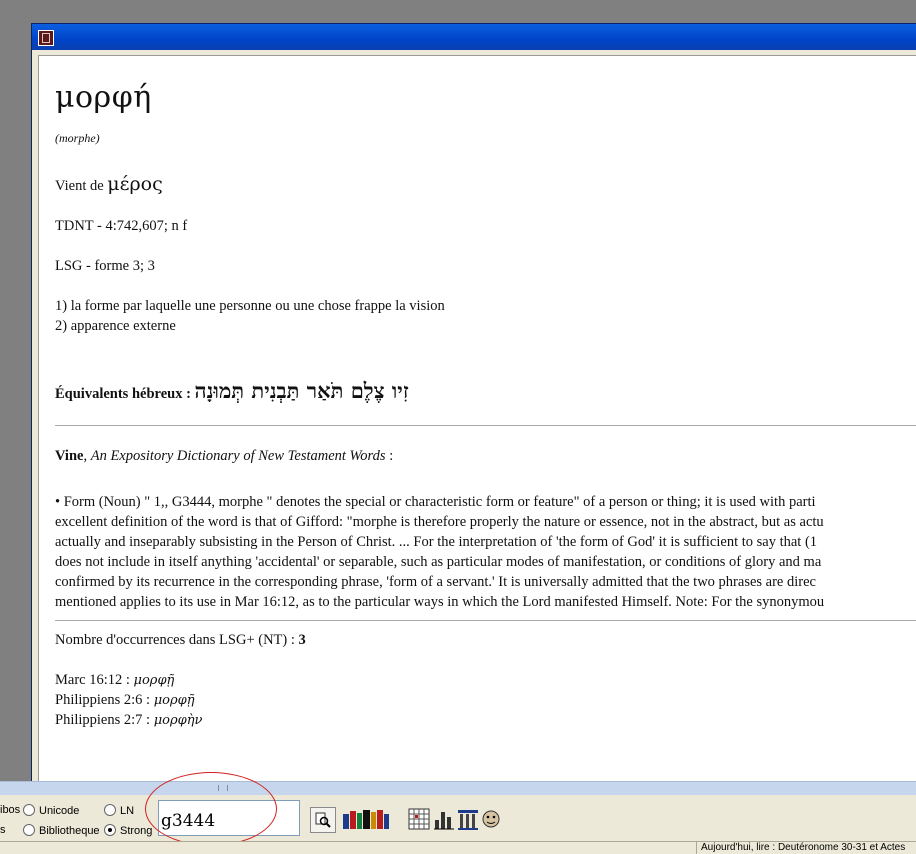 The height and width of the screenshot is (854, 916). I want to click on ref-label: Marc 16:12 :, so click(94, 680).